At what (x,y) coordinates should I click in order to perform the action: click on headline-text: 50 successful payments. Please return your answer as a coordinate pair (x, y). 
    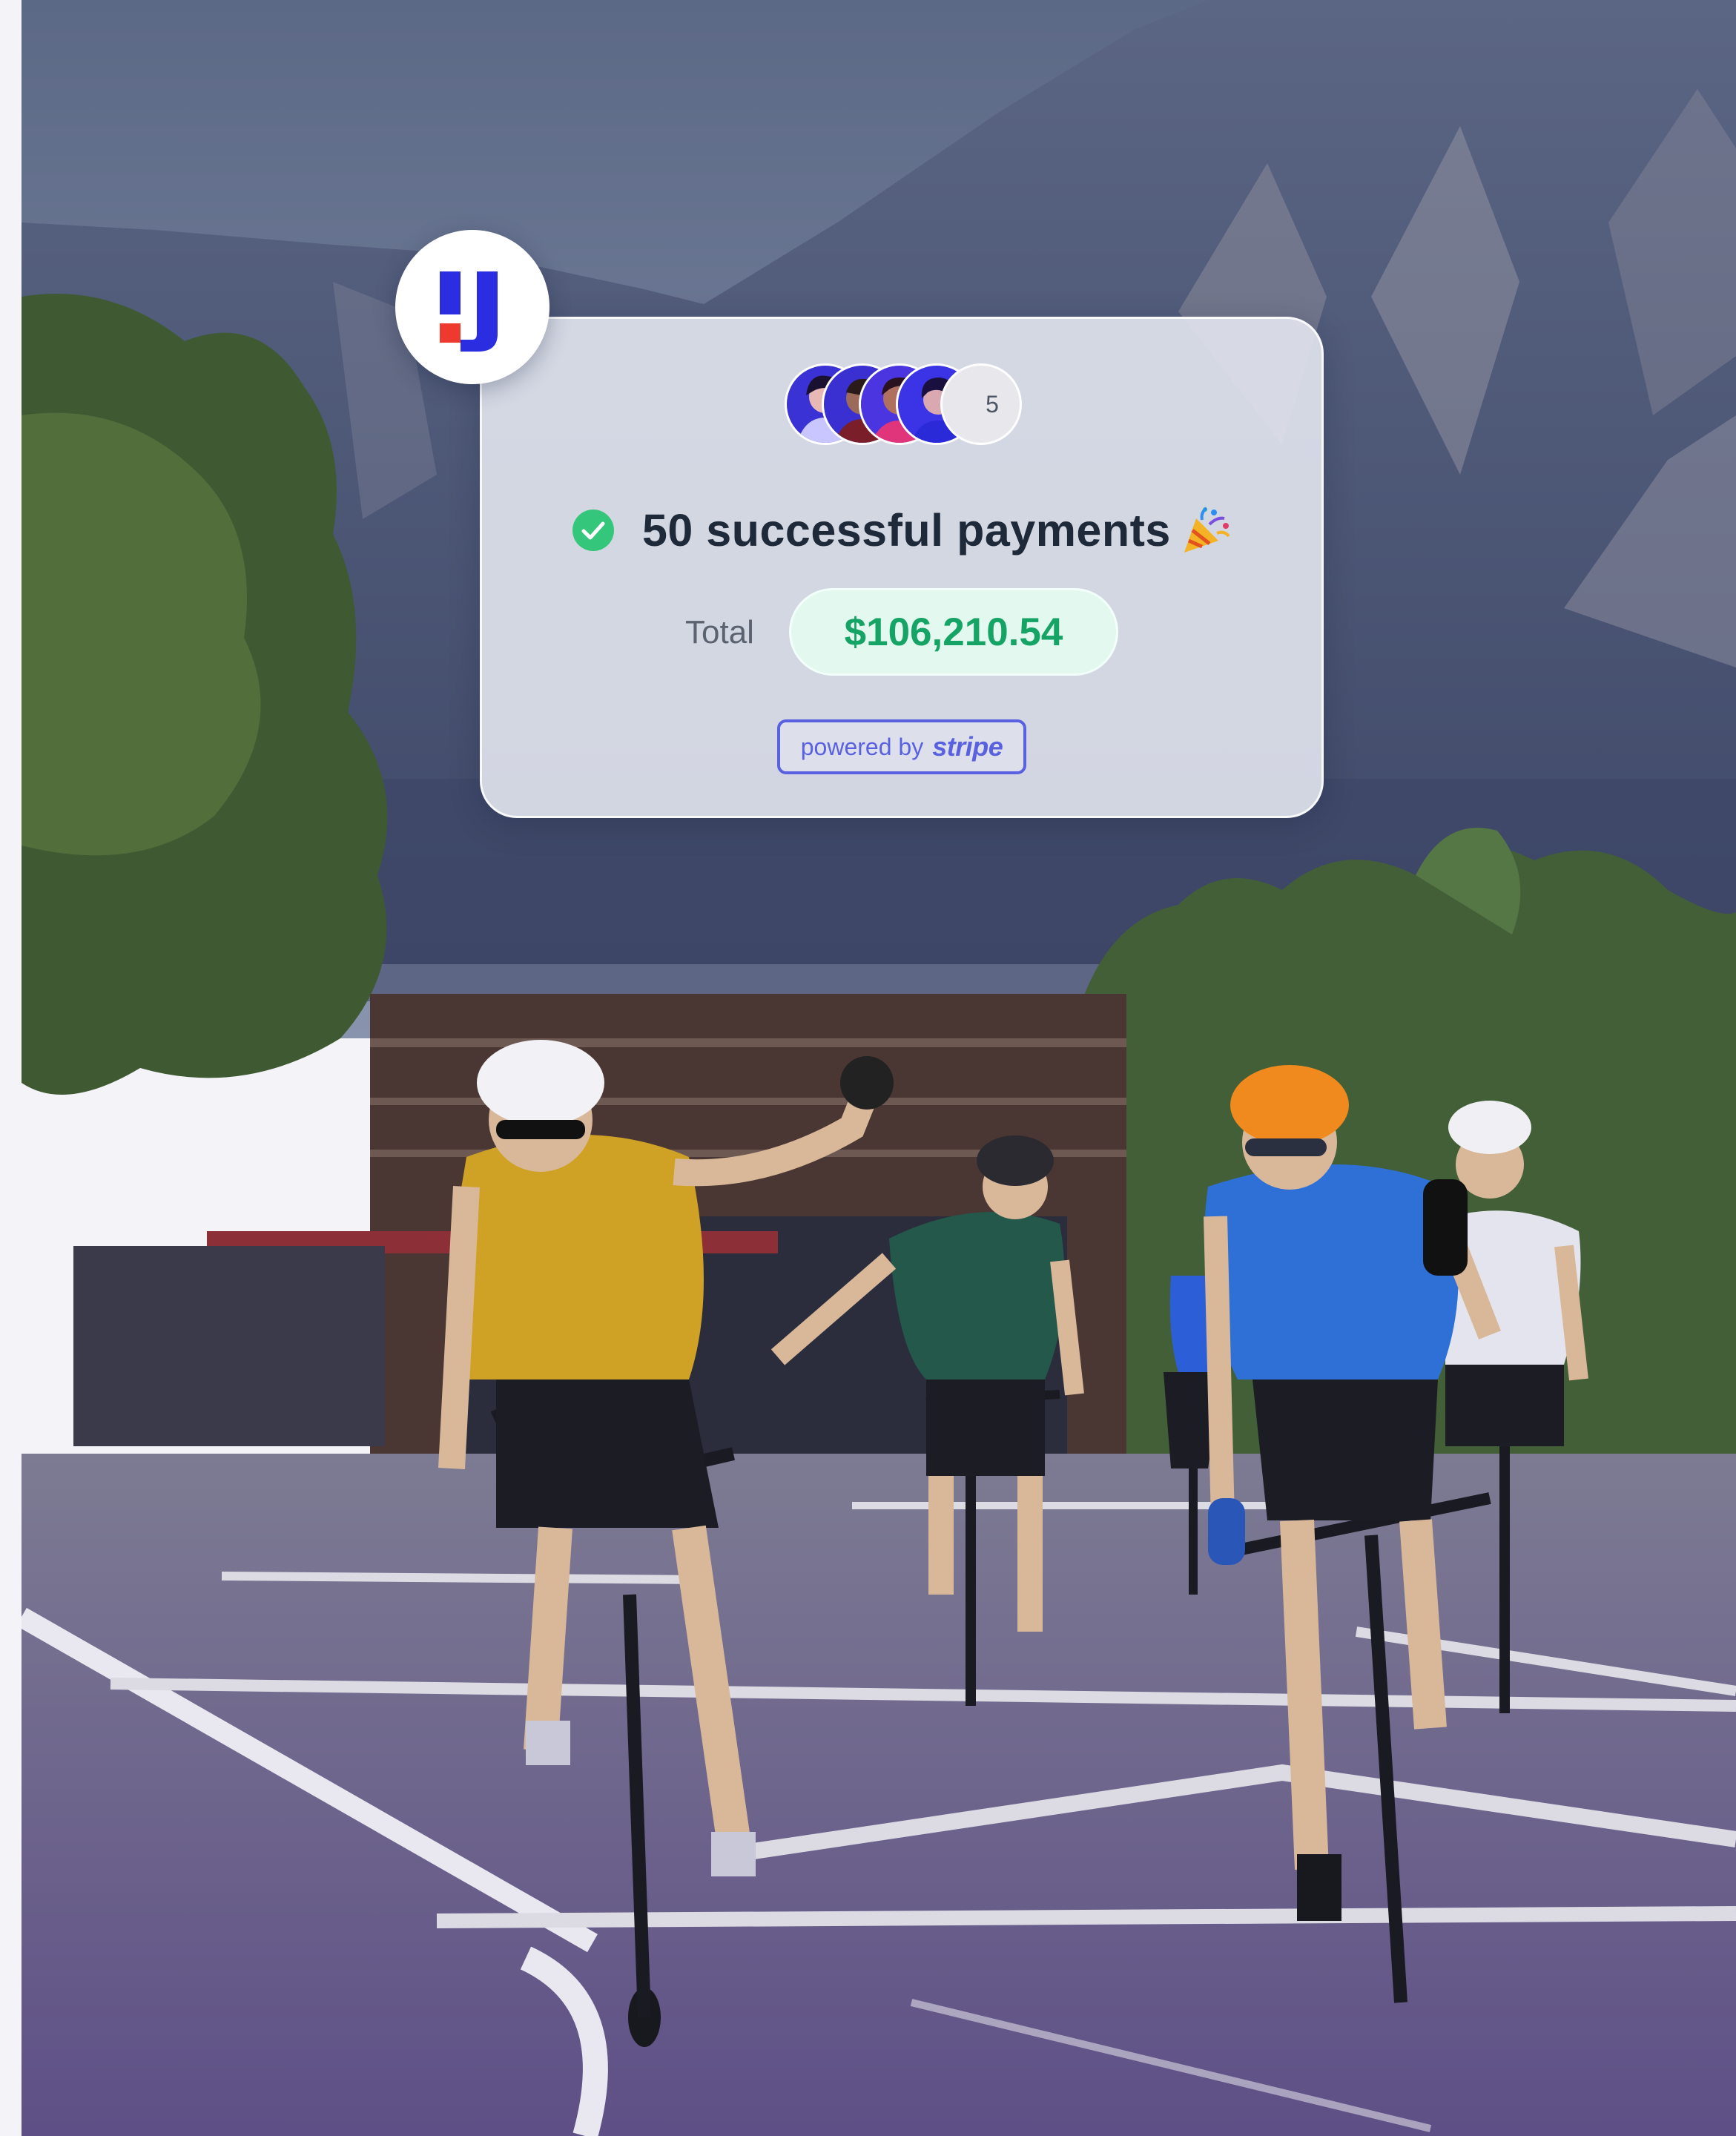
    Looking at the image, I should click on (907, 530).